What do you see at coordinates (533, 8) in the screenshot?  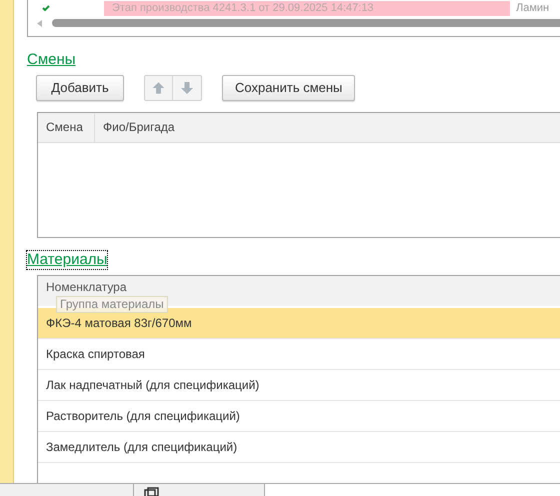 I see `table-cell: Ламин` at bounding box center [533, 8].